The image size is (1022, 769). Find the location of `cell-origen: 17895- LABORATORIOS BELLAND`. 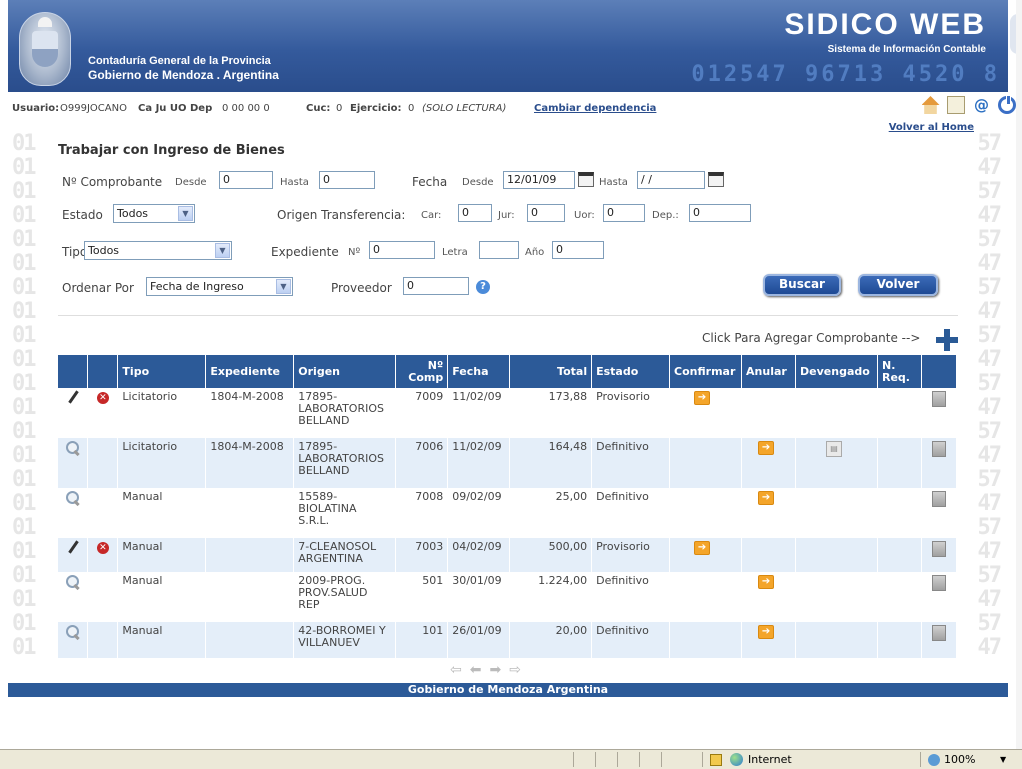

cell-origen: 17895- LABORATORIOS BELLAND is located at coordinates (345, 413).